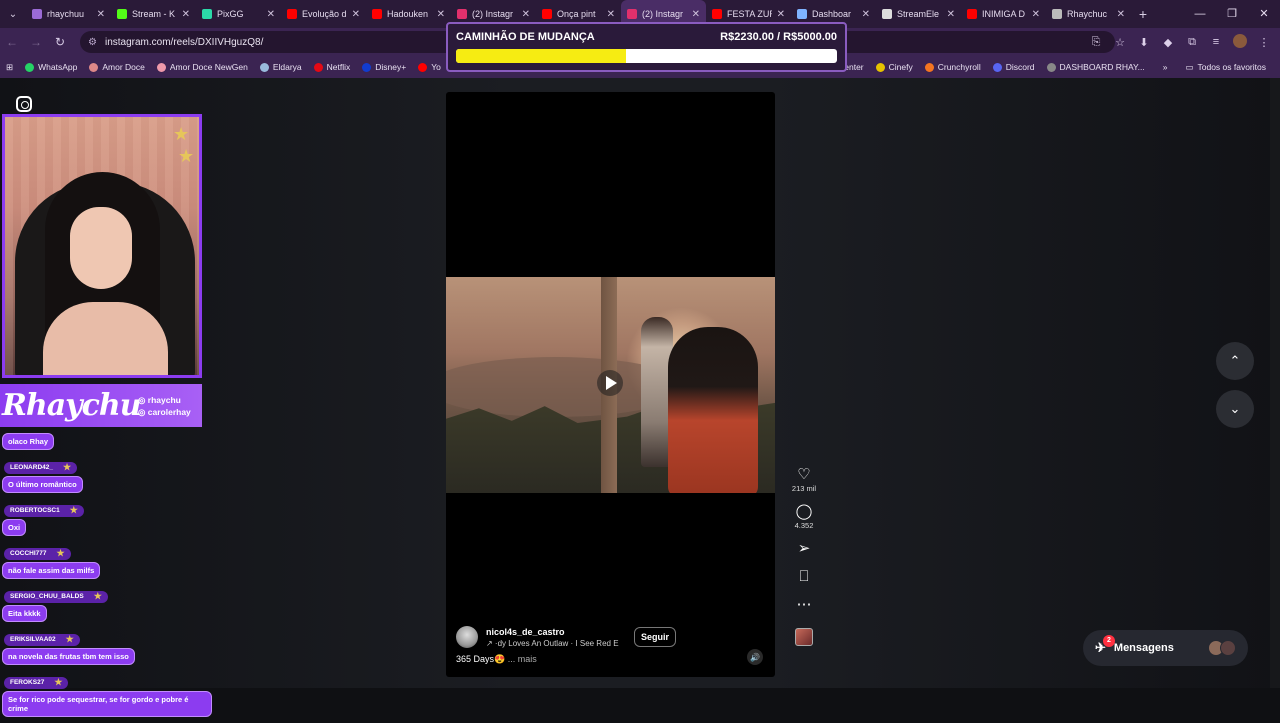 This screenshot has width=1280, height=723. I want to click on more-icon: ⋯, so click(804, 605).